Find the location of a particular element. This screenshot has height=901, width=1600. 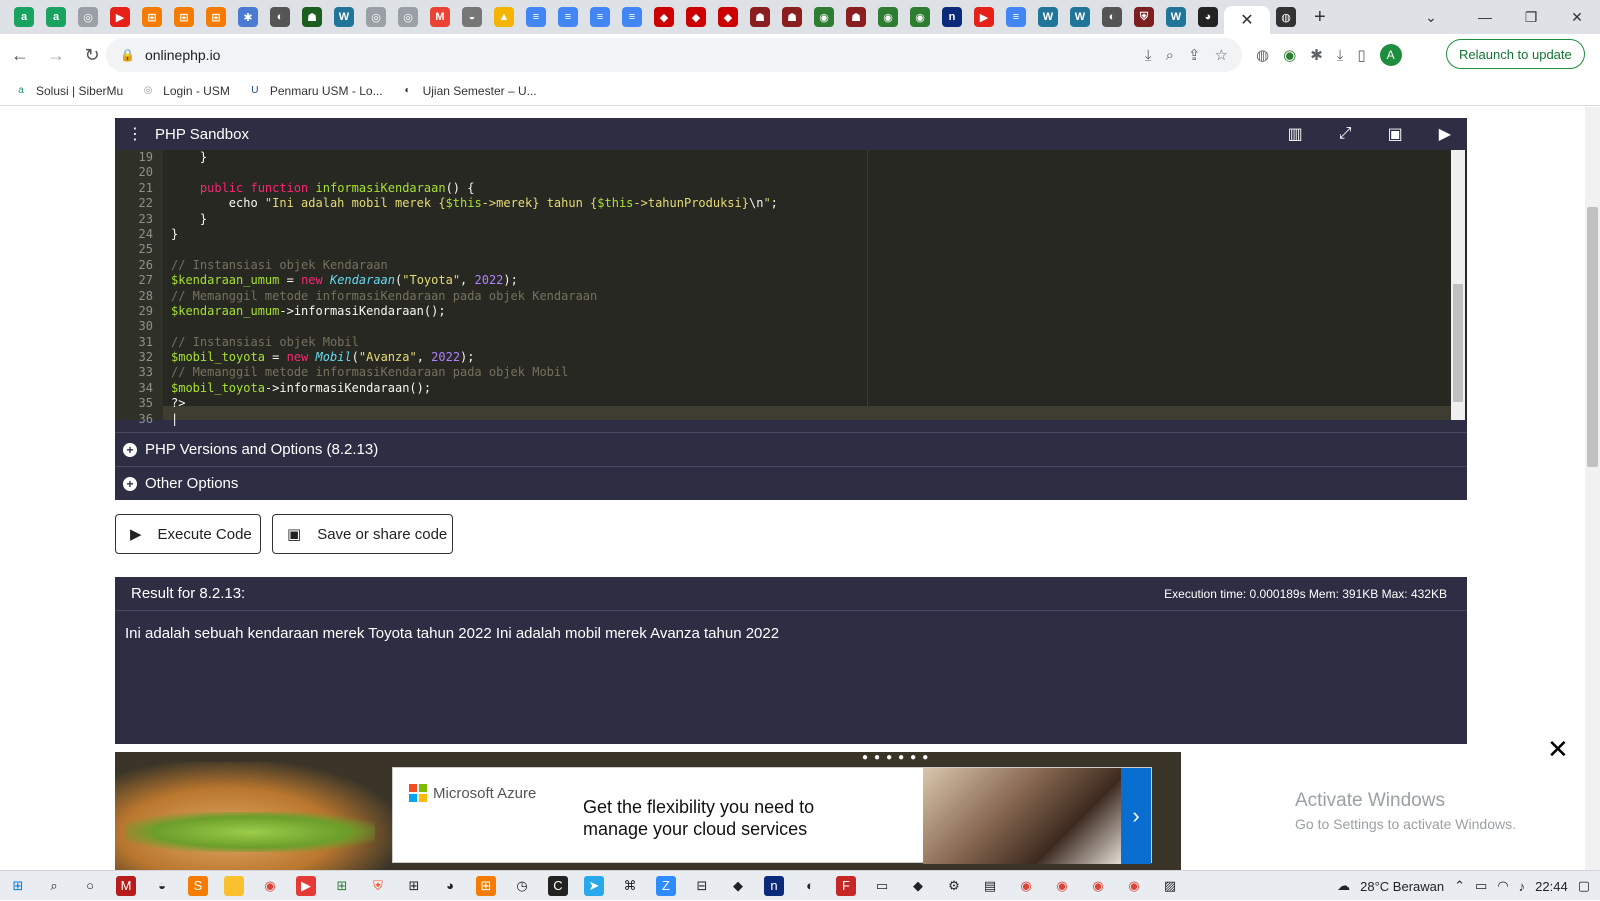

address-bar: 🔒 onlinephp.io ⤓ ⌕ ⇪ ☆ is located at coordinates (674, 55).